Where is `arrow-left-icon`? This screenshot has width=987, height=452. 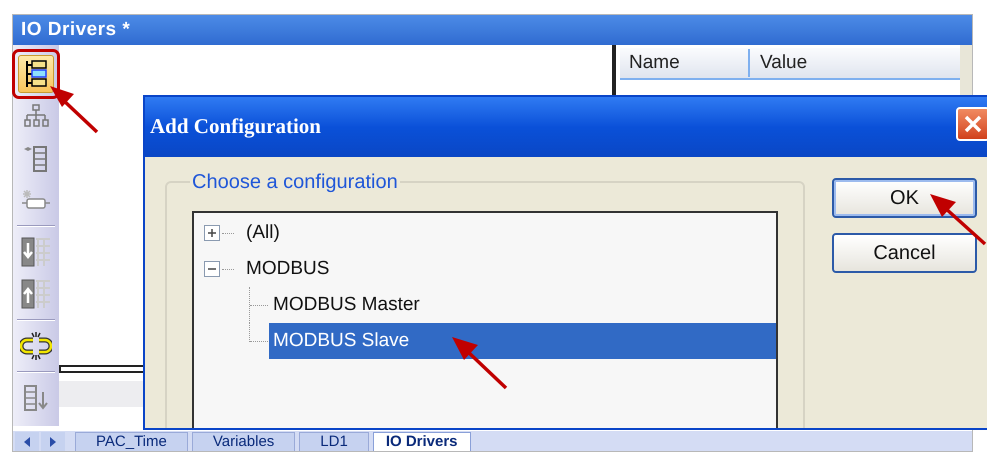 arrow-left-icon is located at coordinates (27, 442).